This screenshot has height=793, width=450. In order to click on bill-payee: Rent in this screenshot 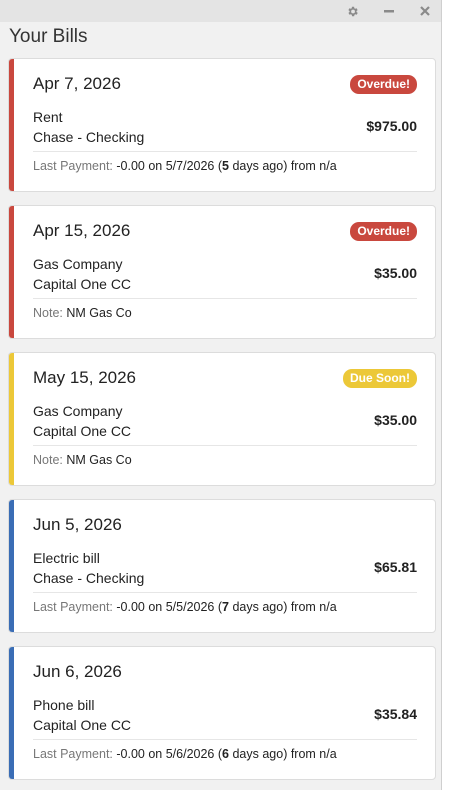, I will do `click(48, 117)`.